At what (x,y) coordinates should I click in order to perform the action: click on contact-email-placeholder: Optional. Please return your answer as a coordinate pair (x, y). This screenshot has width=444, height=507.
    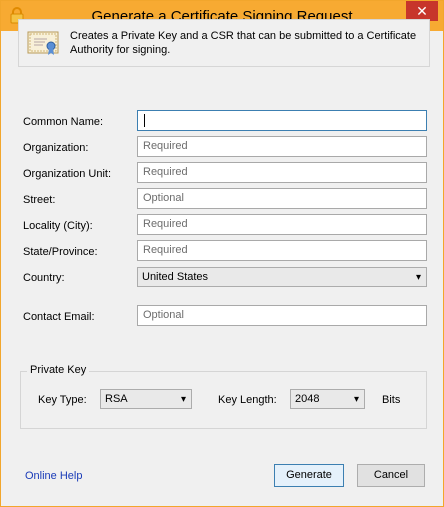
    Looking at the image, I should click on (163, 315).